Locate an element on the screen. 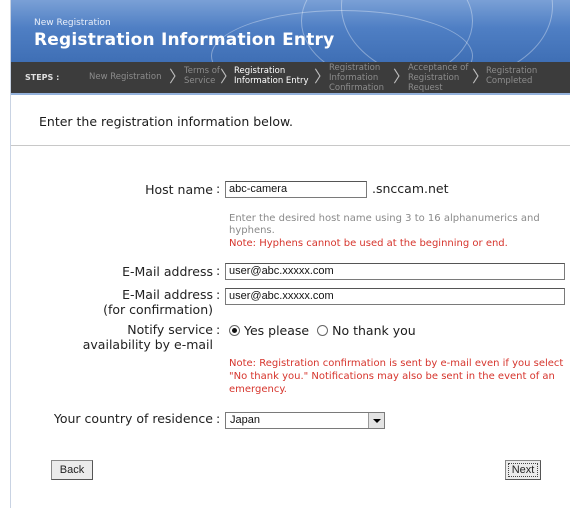 The height and width of the screenshot is (508, 570). section-divider is located at coordinates (290, 145).